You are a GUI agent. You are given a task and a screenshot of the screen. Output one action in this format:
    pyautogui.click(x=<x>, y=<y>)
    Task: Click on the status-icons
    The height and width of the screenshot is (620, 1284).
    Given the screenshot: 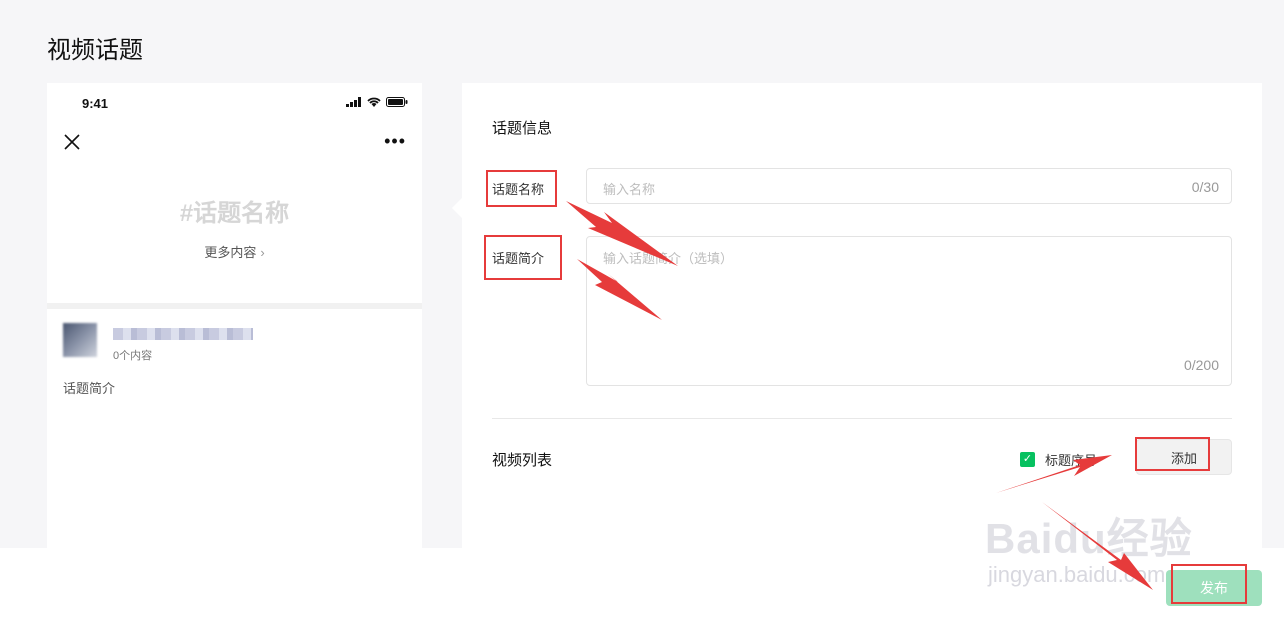 What is the action you would take?
    pyautogui.click(x=377, y=102)
    